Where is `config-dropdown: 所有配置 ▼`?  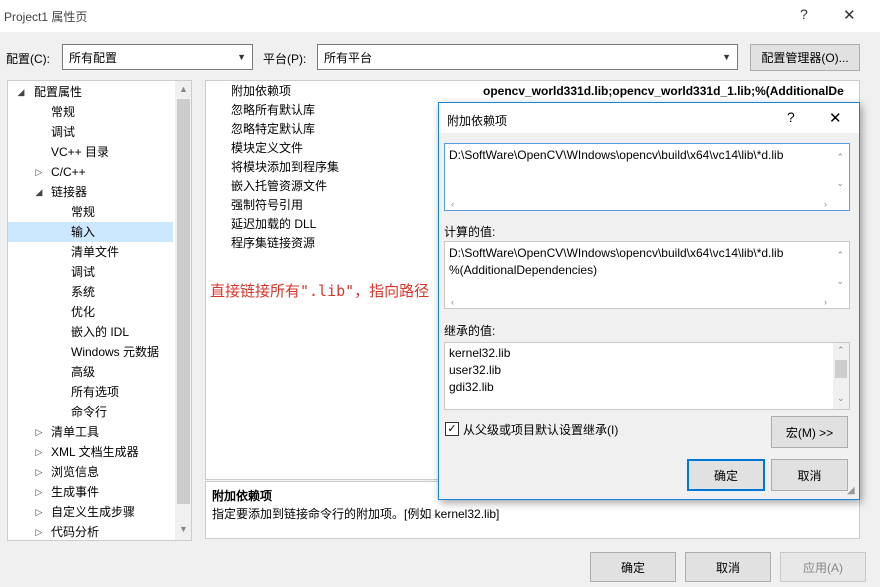 config-dropdown: 所有配置 ▼ is located at coordinates (157, 57).